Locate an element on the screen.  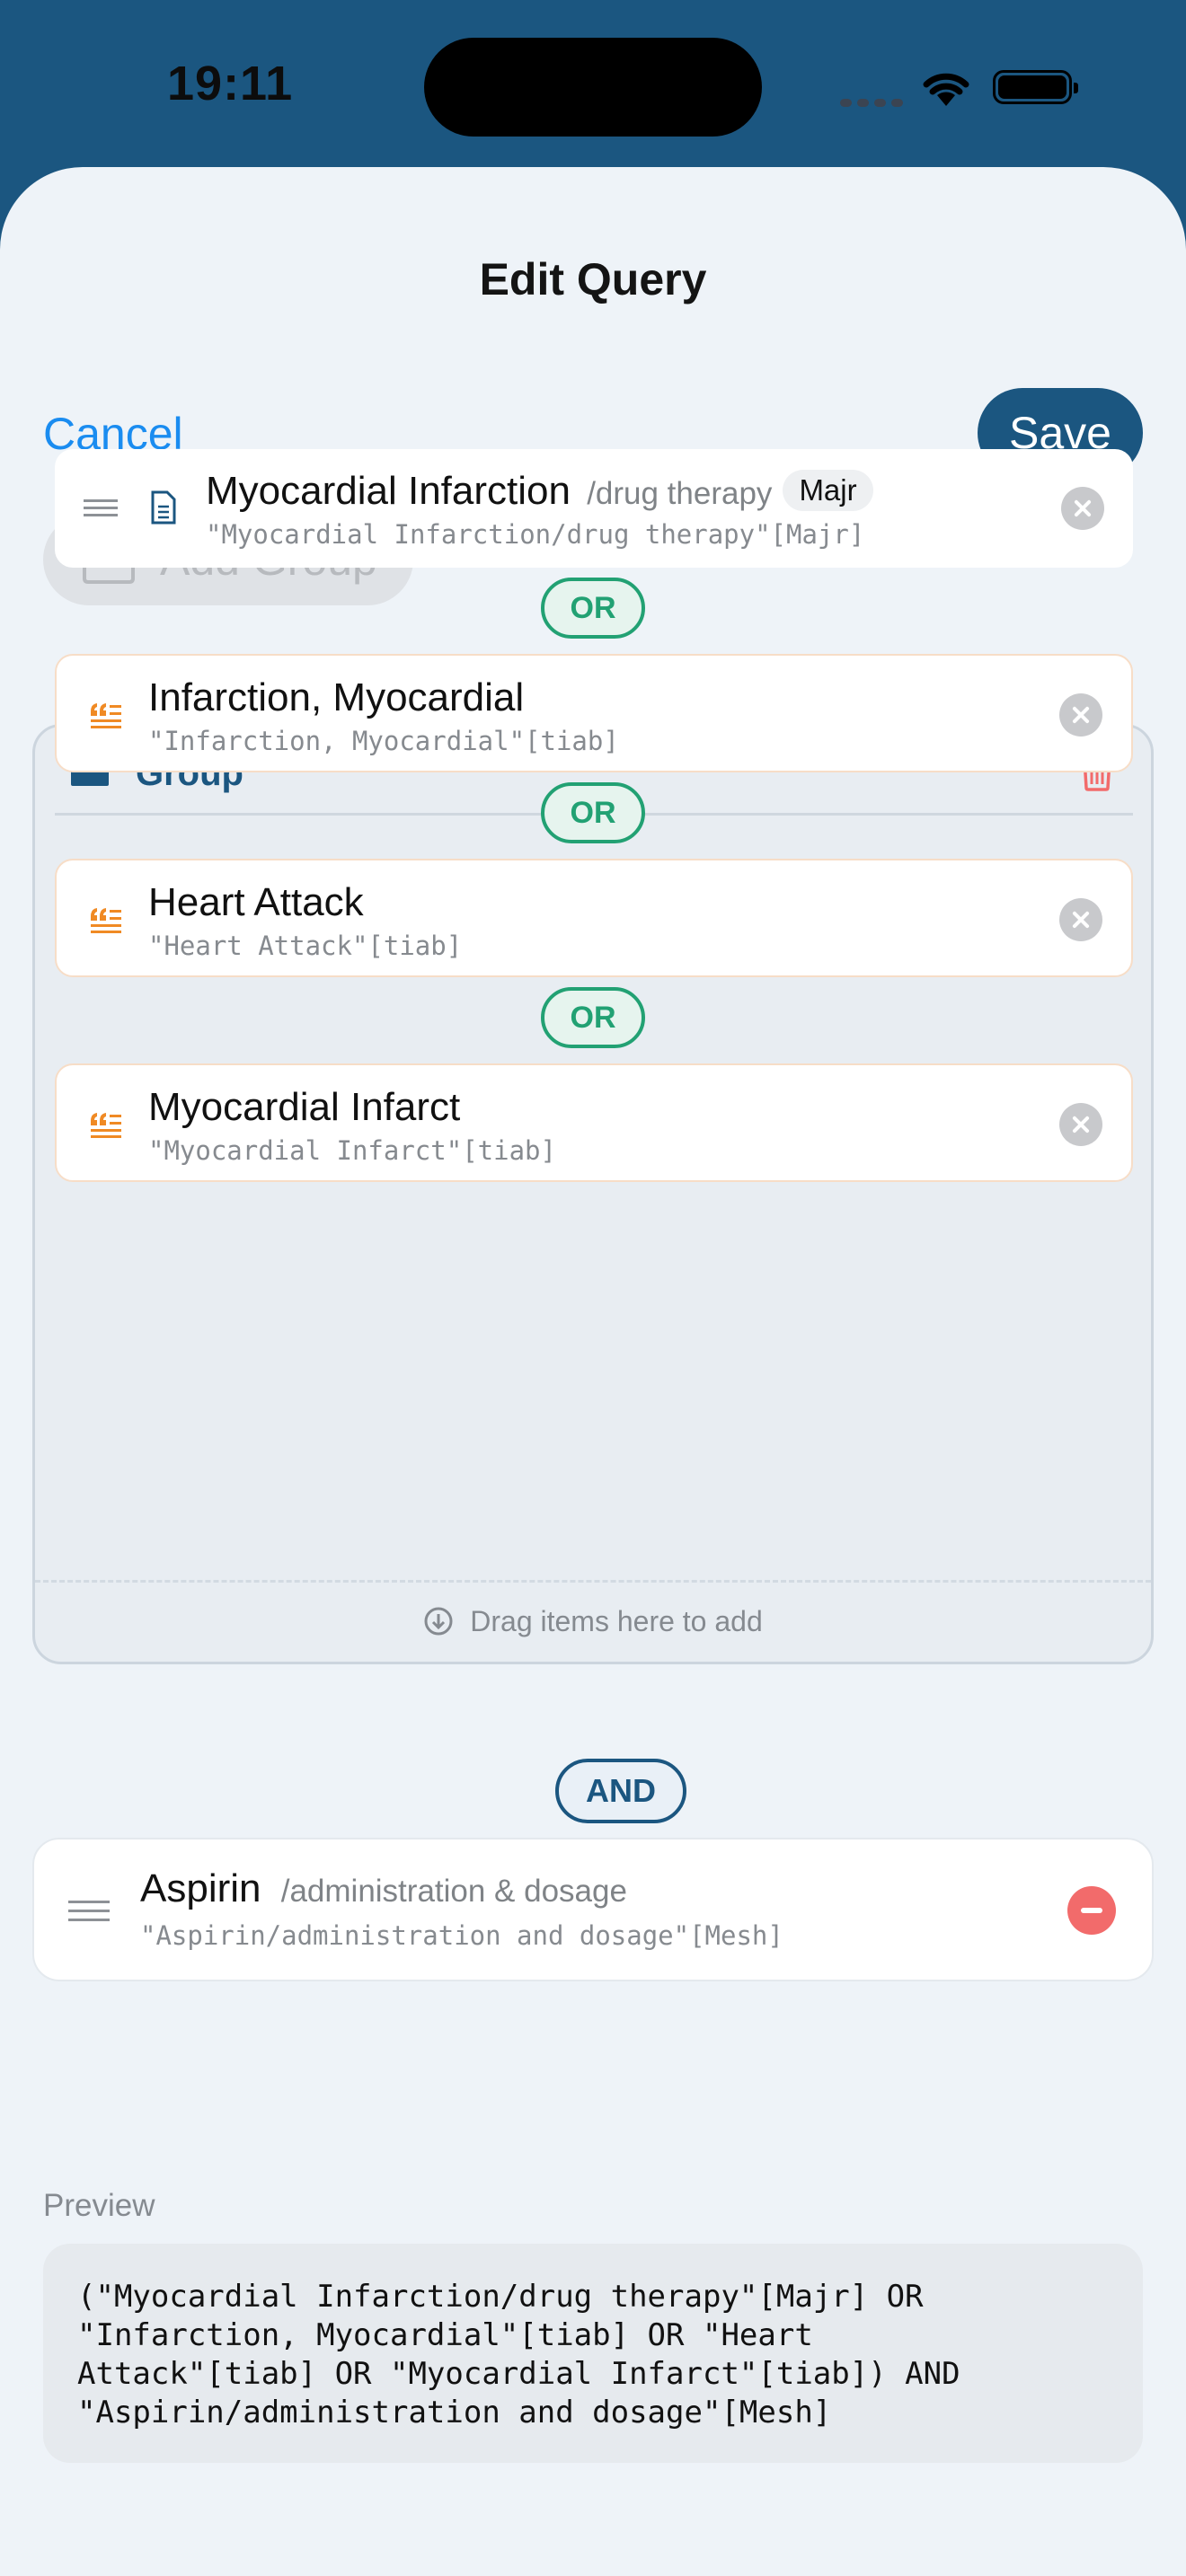
item-query: "Heart Attack"[tiab] is located at coordinates (305, 946).